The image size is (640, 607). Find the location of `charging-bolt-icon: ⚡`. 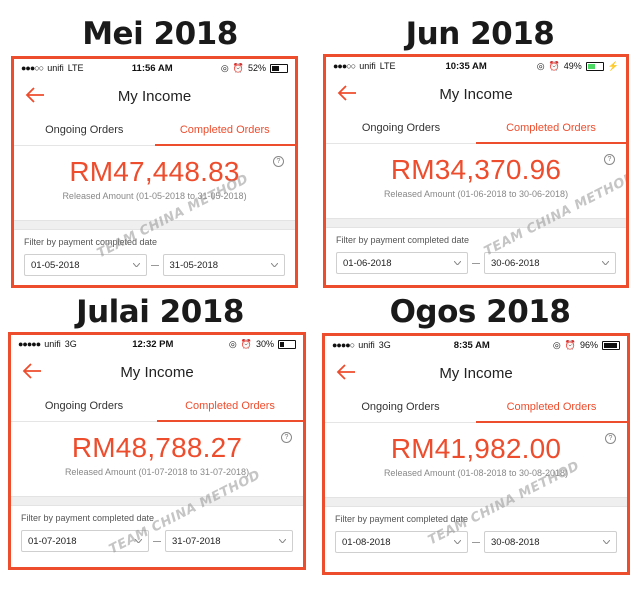

charging-bolt-icon: ⚡ is located at coordinates (613, 65).